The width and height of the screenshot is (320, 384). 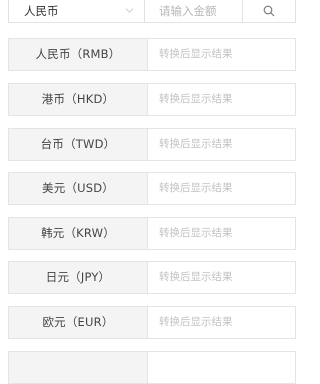 I want to click on currency-row-hkd: 港币（HKD） 转换后显示结果, so click(x=152, y=99).